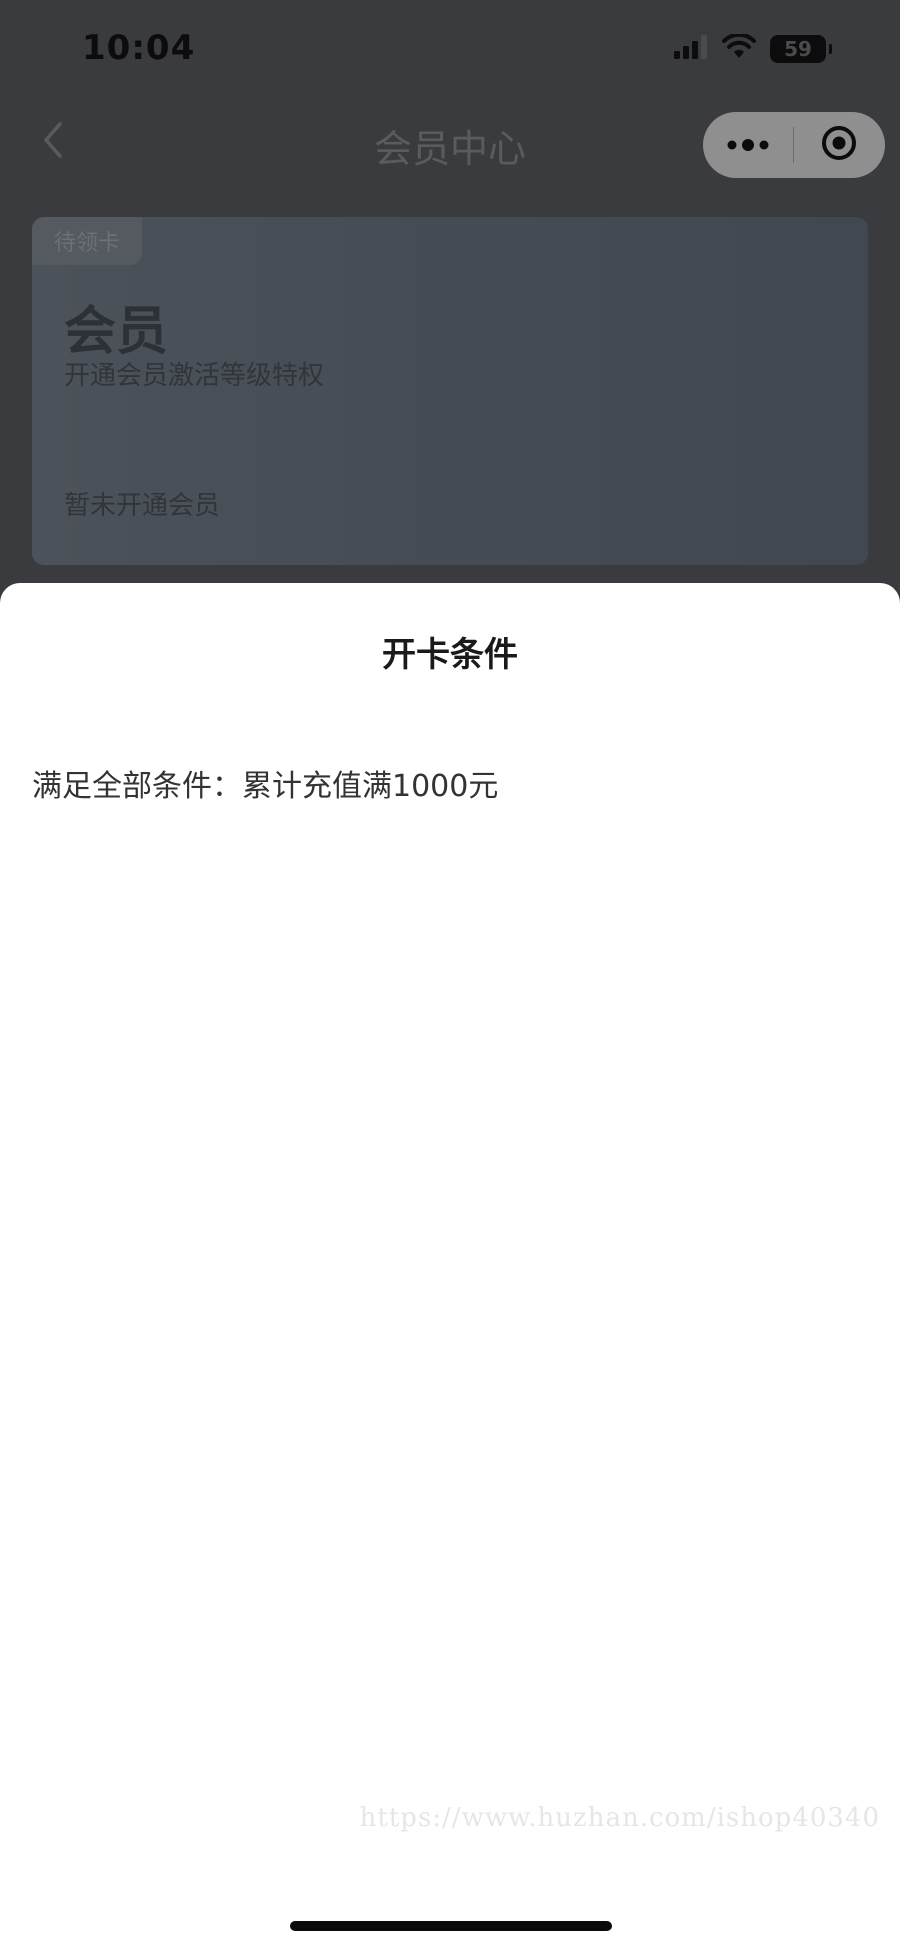 Image resolution: width=900 pixels, height=1947 pixels. I want to click on card-subtitle: 开通会员激活等级特权, so click(194, 376).